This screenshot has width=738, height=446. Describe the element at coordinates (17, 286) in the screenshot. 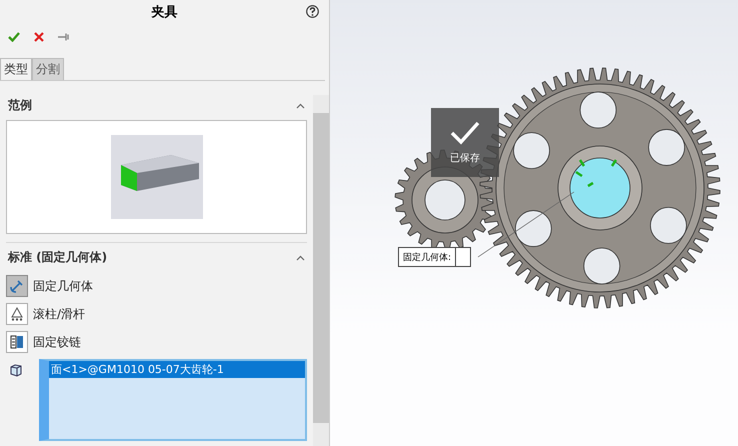

I see `fixed-geometry-icon` at that location.